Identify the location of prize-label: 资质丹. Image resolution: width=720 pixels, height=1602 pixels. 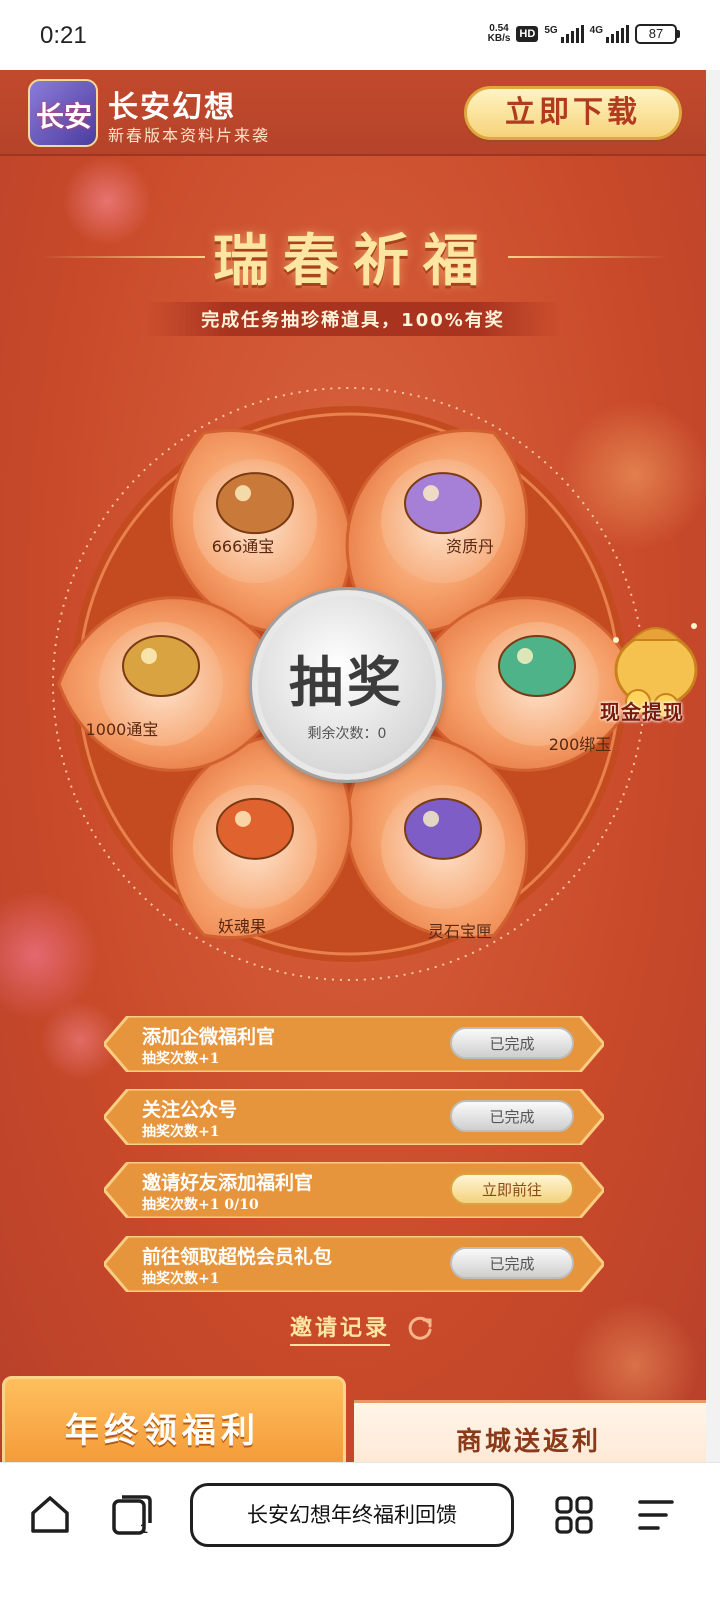
(469, 546).